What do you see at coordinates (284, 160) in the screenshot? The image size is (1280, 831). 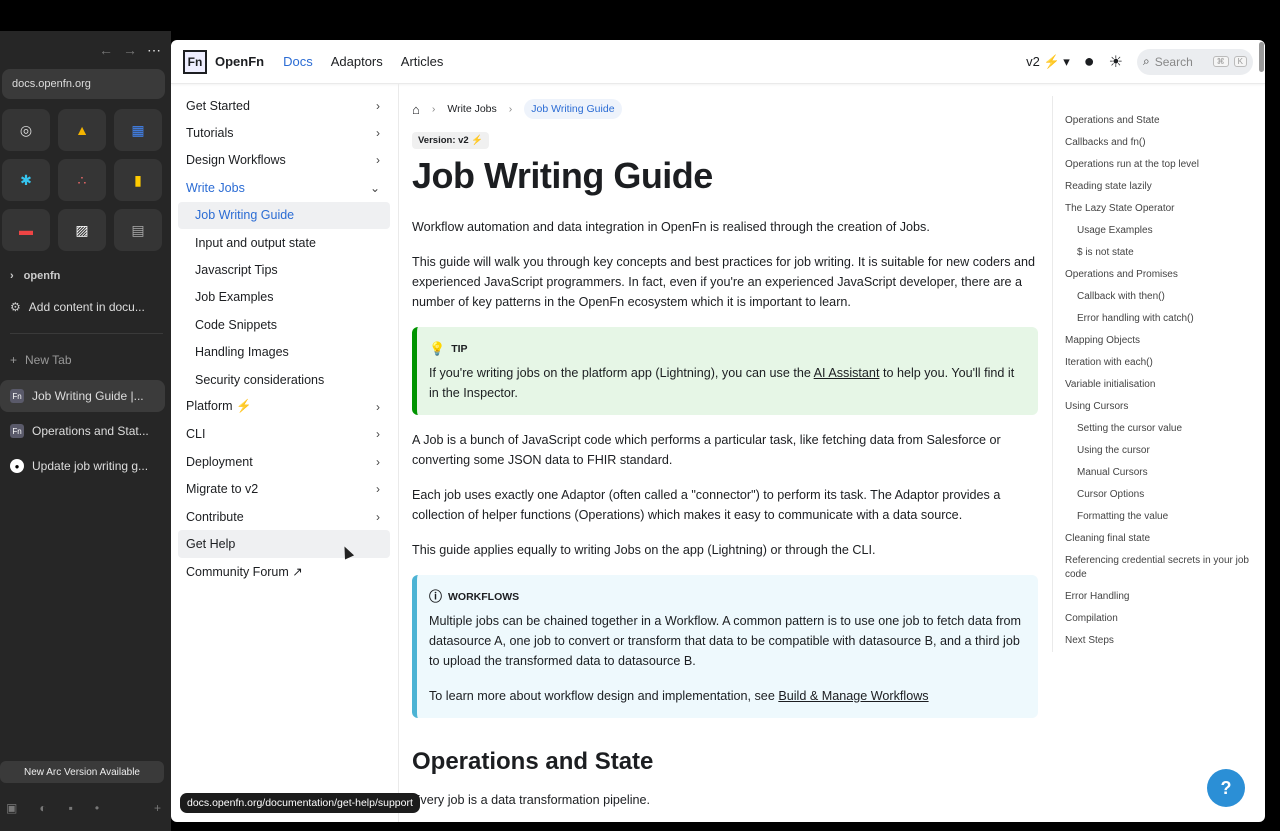 I see `sidebar-item-design-workflows: Design Workflows ›` at bounding box center [284, 160].